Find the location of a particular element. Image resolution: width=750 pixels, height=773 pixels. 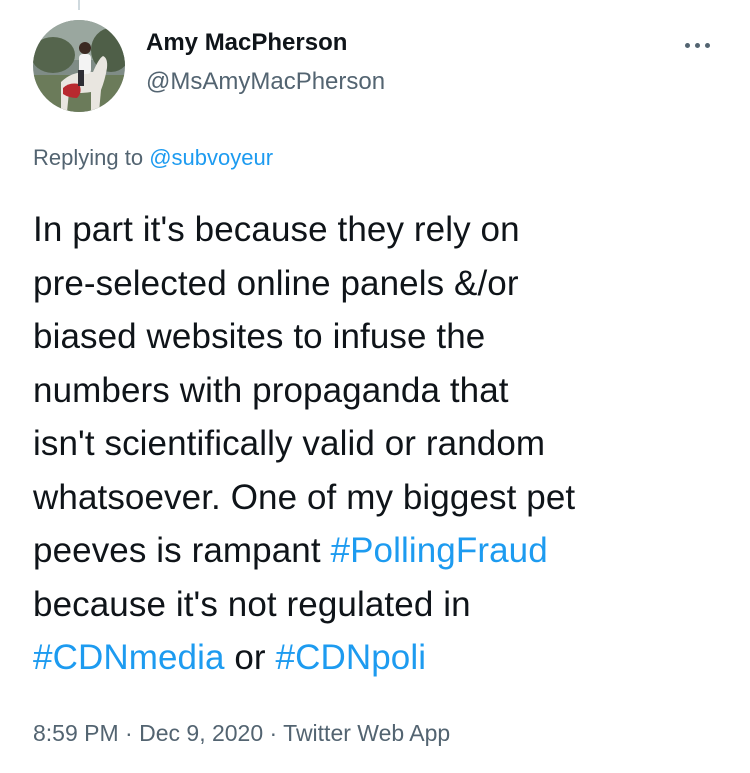

tweet-text-segment: pre-selected online panels &/or is located at coordinates (276, 283).